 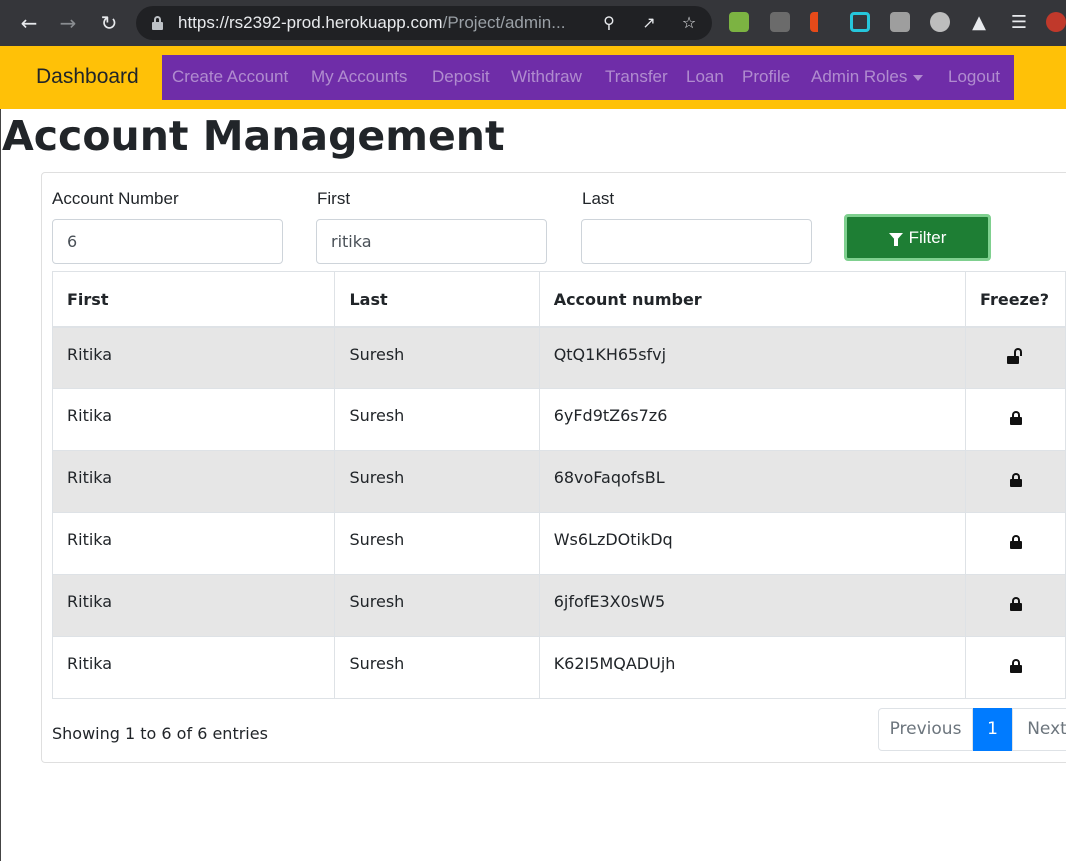 I want to click on filter-button-label: Filter, so click(x=927, y=237).